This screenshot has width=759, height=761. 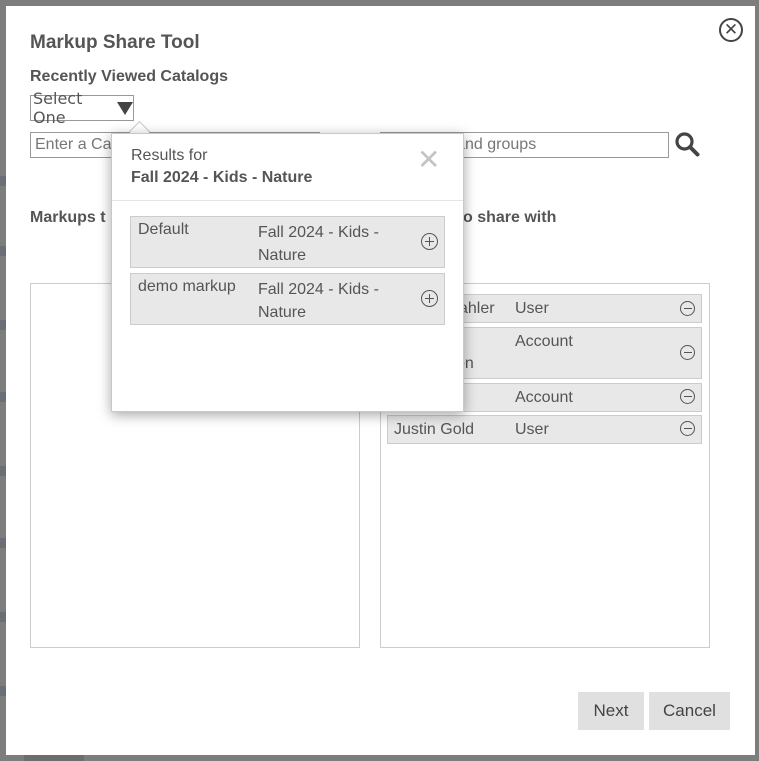 I want to click on recent-catalogs-select: Select One, so click(x=82, y=108).